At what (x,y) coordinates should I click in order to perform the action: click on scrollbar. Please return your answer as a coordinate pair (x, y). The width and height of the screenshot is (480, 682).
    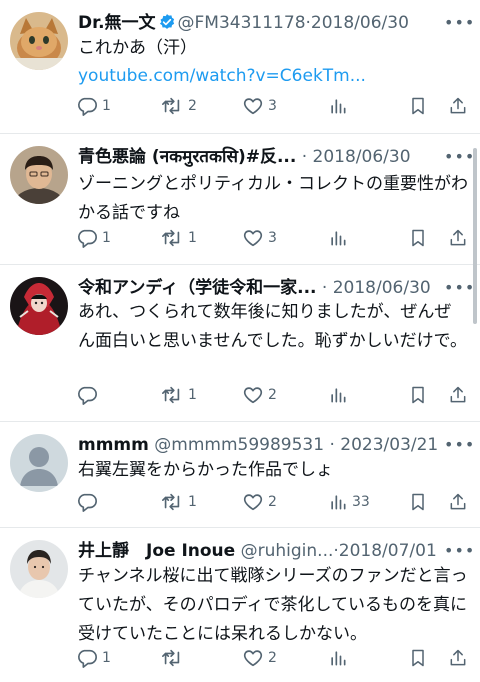
    Looking at the image, I should click on (475, 236).